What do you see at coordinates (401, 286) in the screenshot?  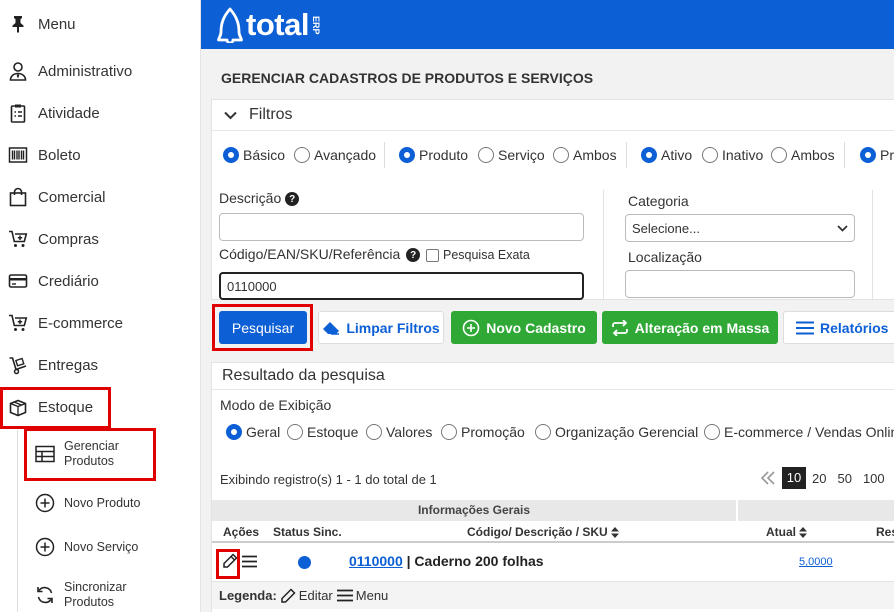 I see `codigo-input: 0110000` at bounding box center [401, 286].